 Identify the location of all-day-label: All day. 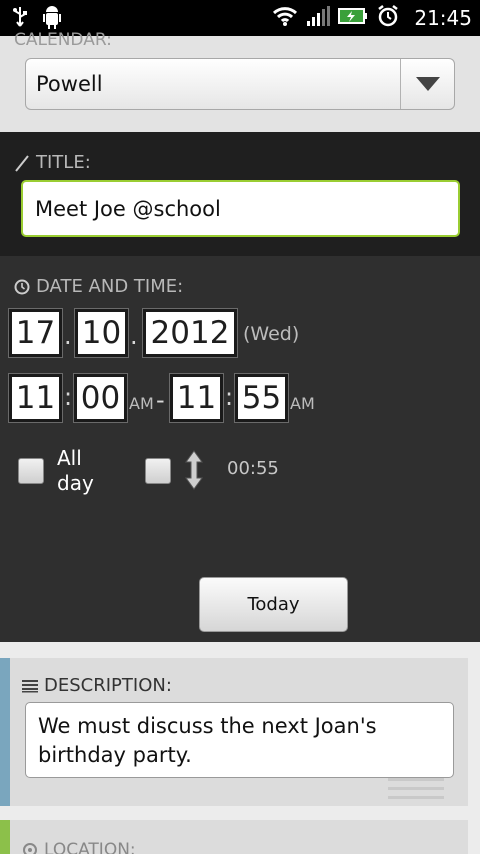
(75, 470).